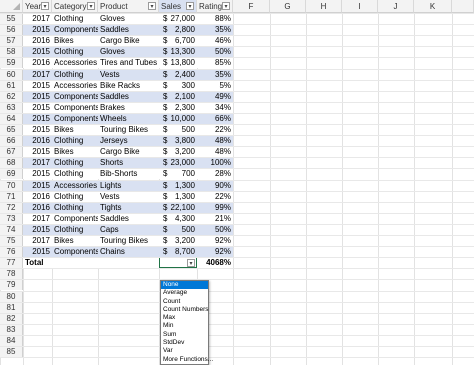 This screenshot has height=365, width=474. What do you see at coordinates (184, 285) in the screenshot?
I see `dropdown-option: None` at bounding box center [184, 285].